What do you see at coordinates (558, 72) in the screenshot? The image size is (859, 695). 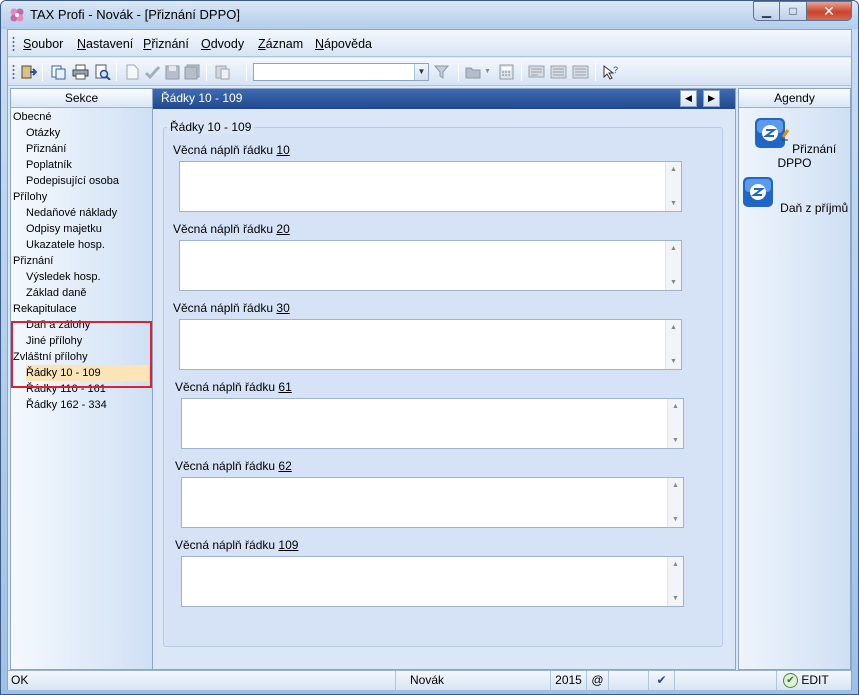 I see `list-icon` at bounding box center [558, 72].